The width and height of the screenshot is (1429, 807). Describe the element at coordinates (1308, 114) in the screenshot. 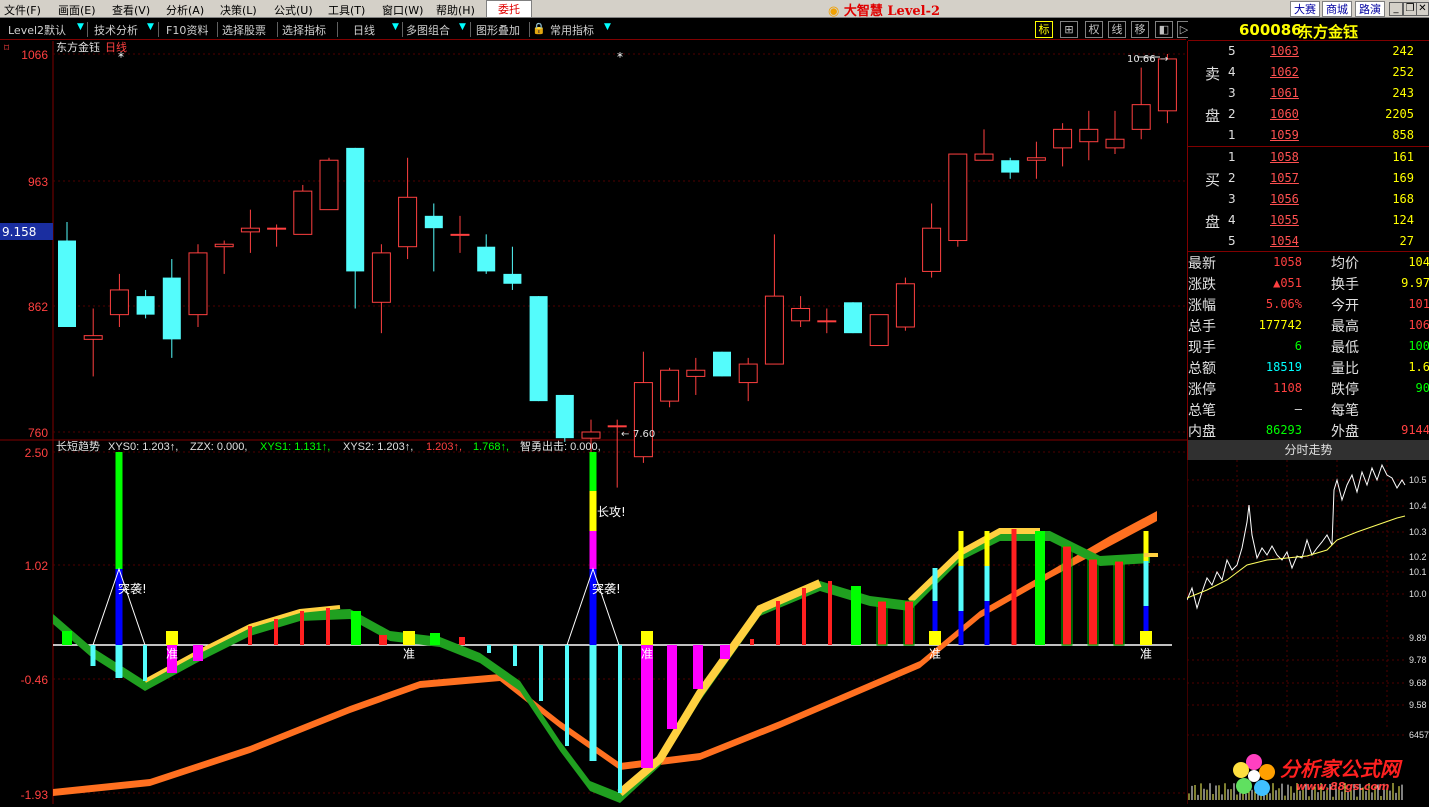

I see `orderbook-sell-row: 2 1060 2205` at that location.